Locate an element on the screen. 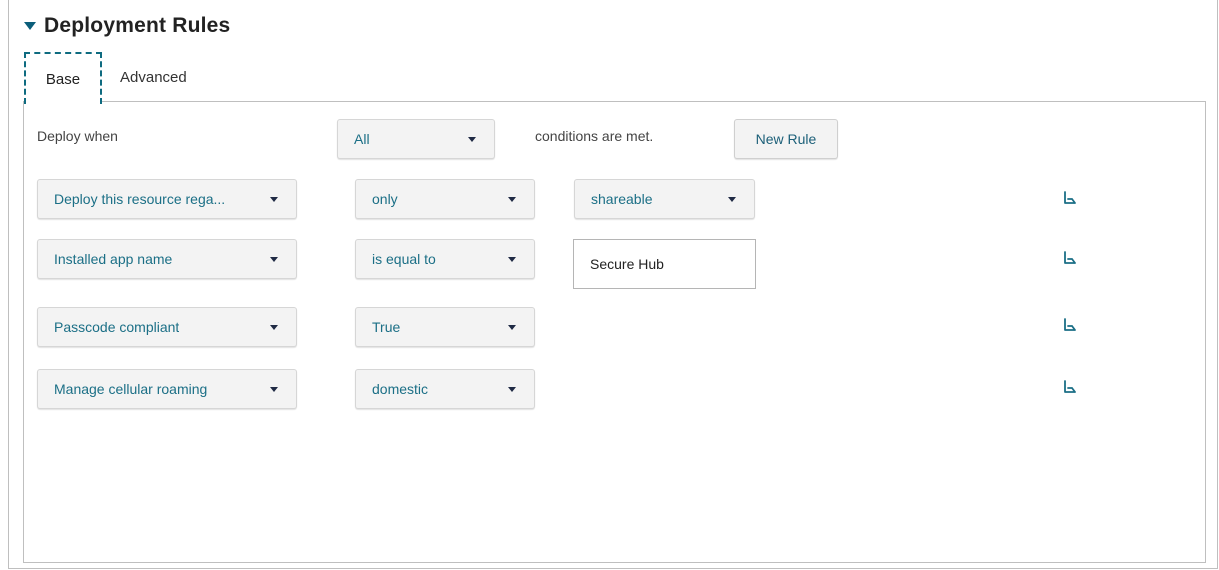 The height and width of the screenshot is (570, 1219). rule-property-value: Installed app name is located at coordinates (113, 259).